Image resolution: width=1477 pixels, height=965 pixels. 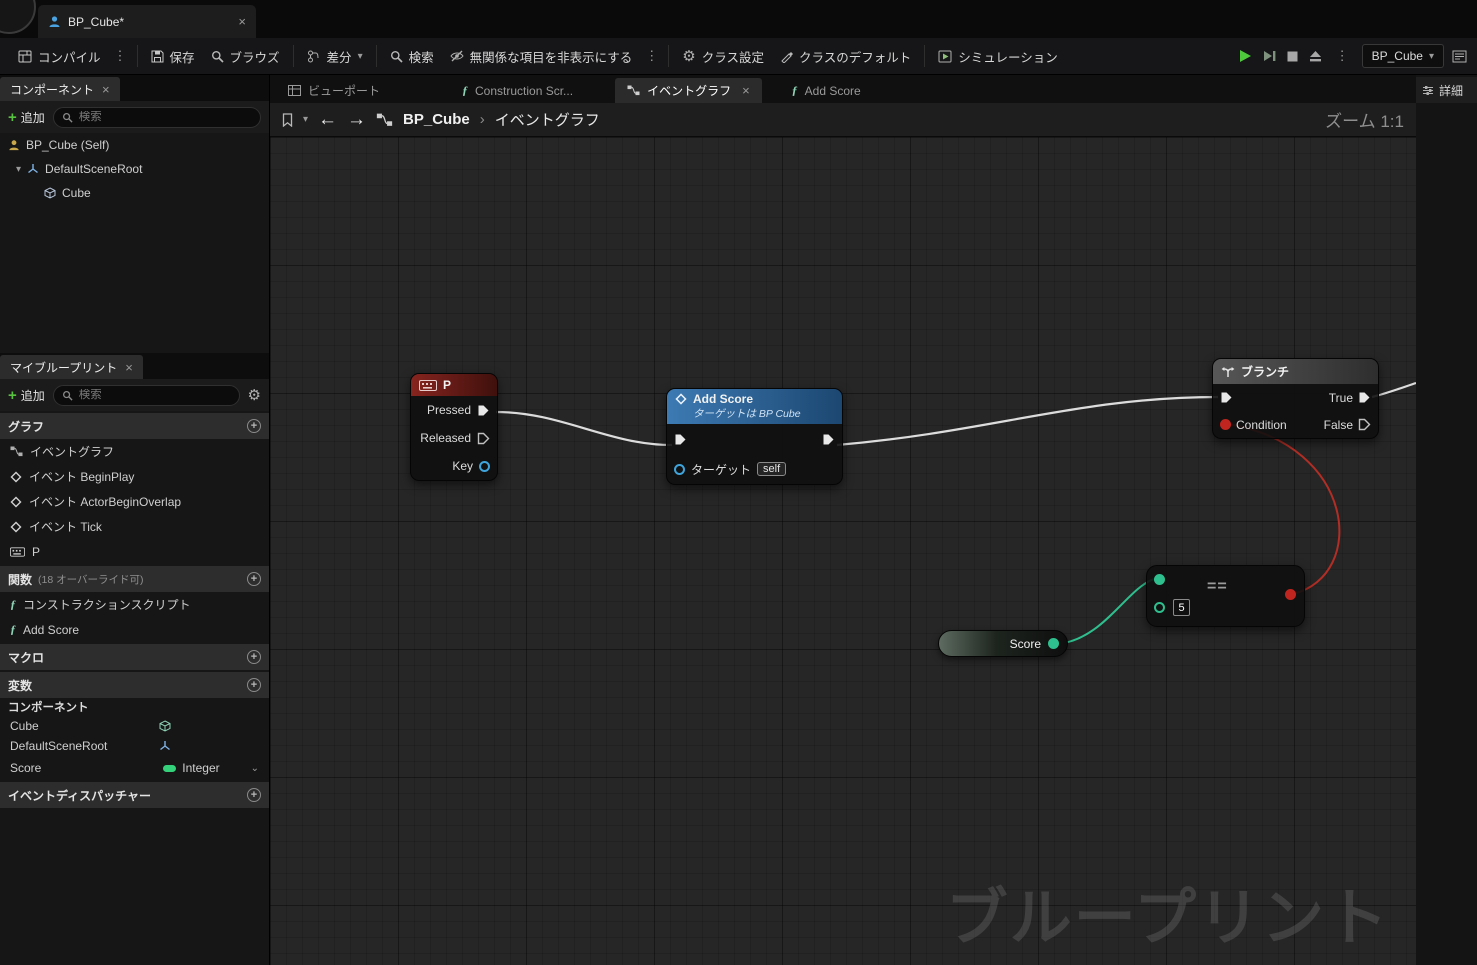 What do you see at coordinates (134, 629) in the screenshot?
I see `function-item-add-score: ƒ Add Score` at bounding box center [134, 629].